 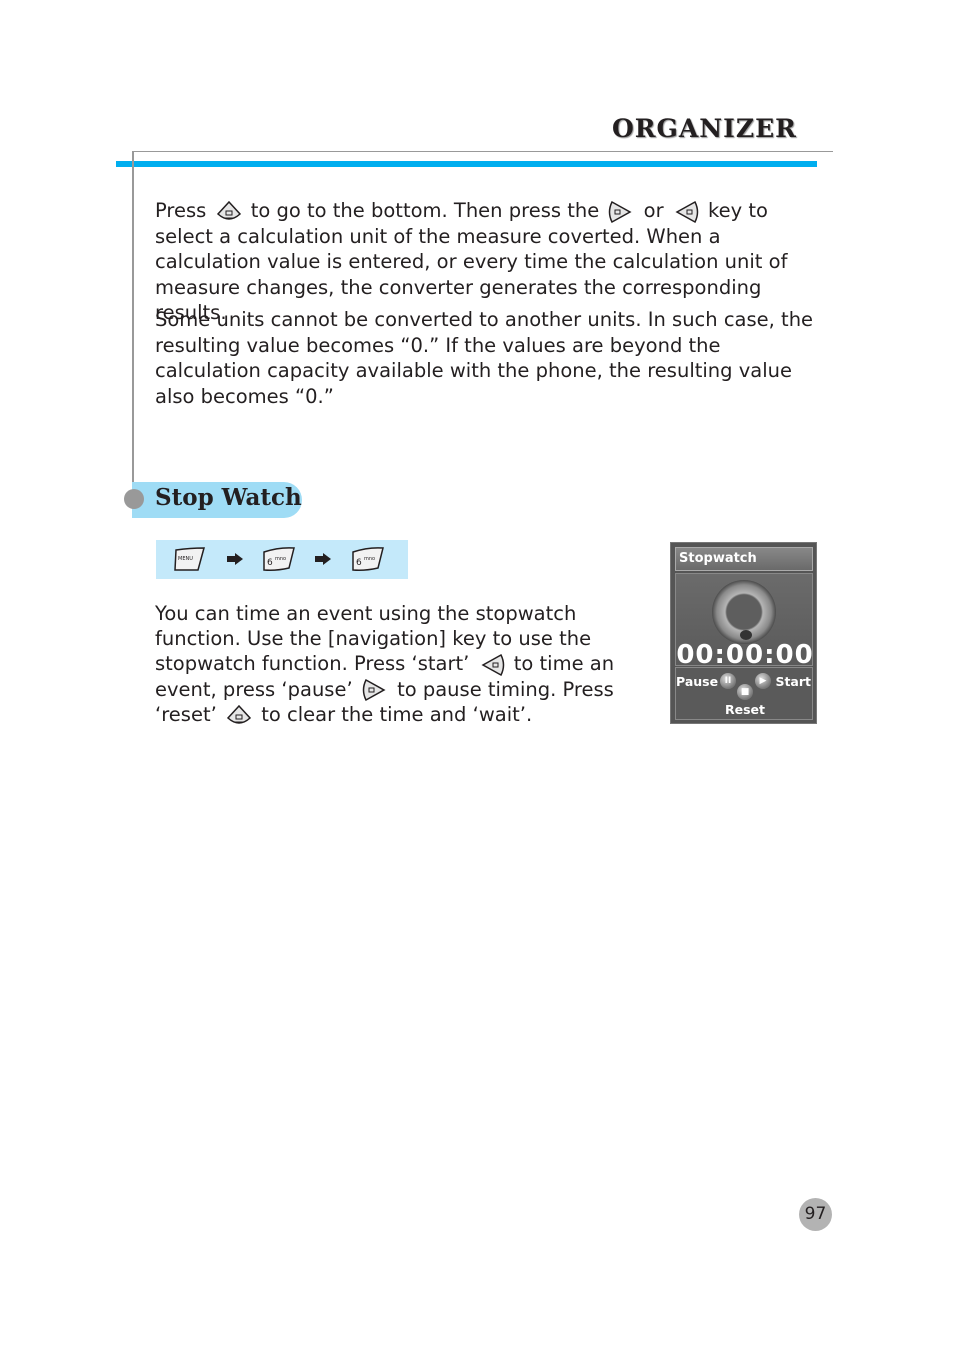 I want to click on section-header-title: ORGANIZER, so click(x=704, y=128).